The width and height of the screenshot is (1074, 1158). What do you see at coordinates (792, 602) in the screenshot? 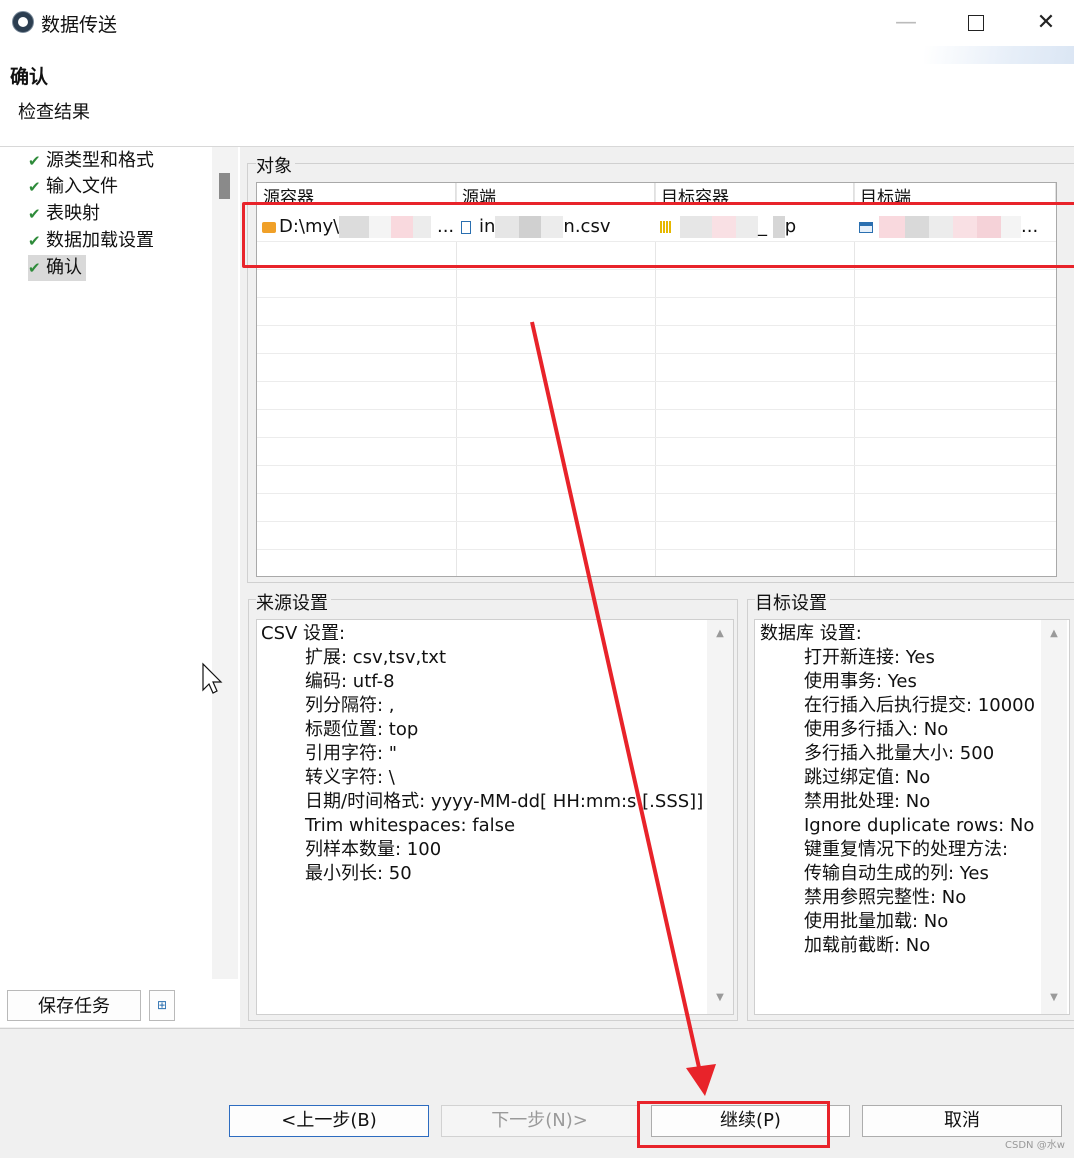
I see `target-settings-label: 目标设置` at bounding box center [792, 602].